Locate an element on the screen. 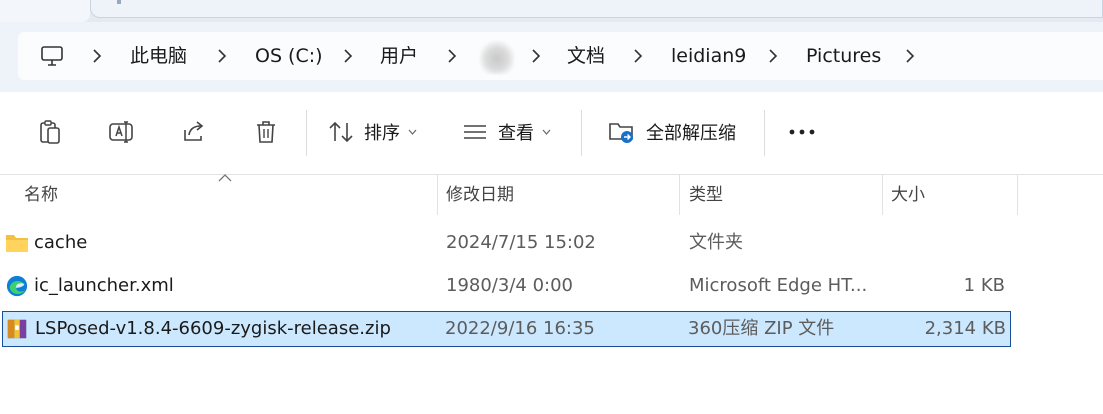  column-name: 名称 is located at coordinates (41, 195).